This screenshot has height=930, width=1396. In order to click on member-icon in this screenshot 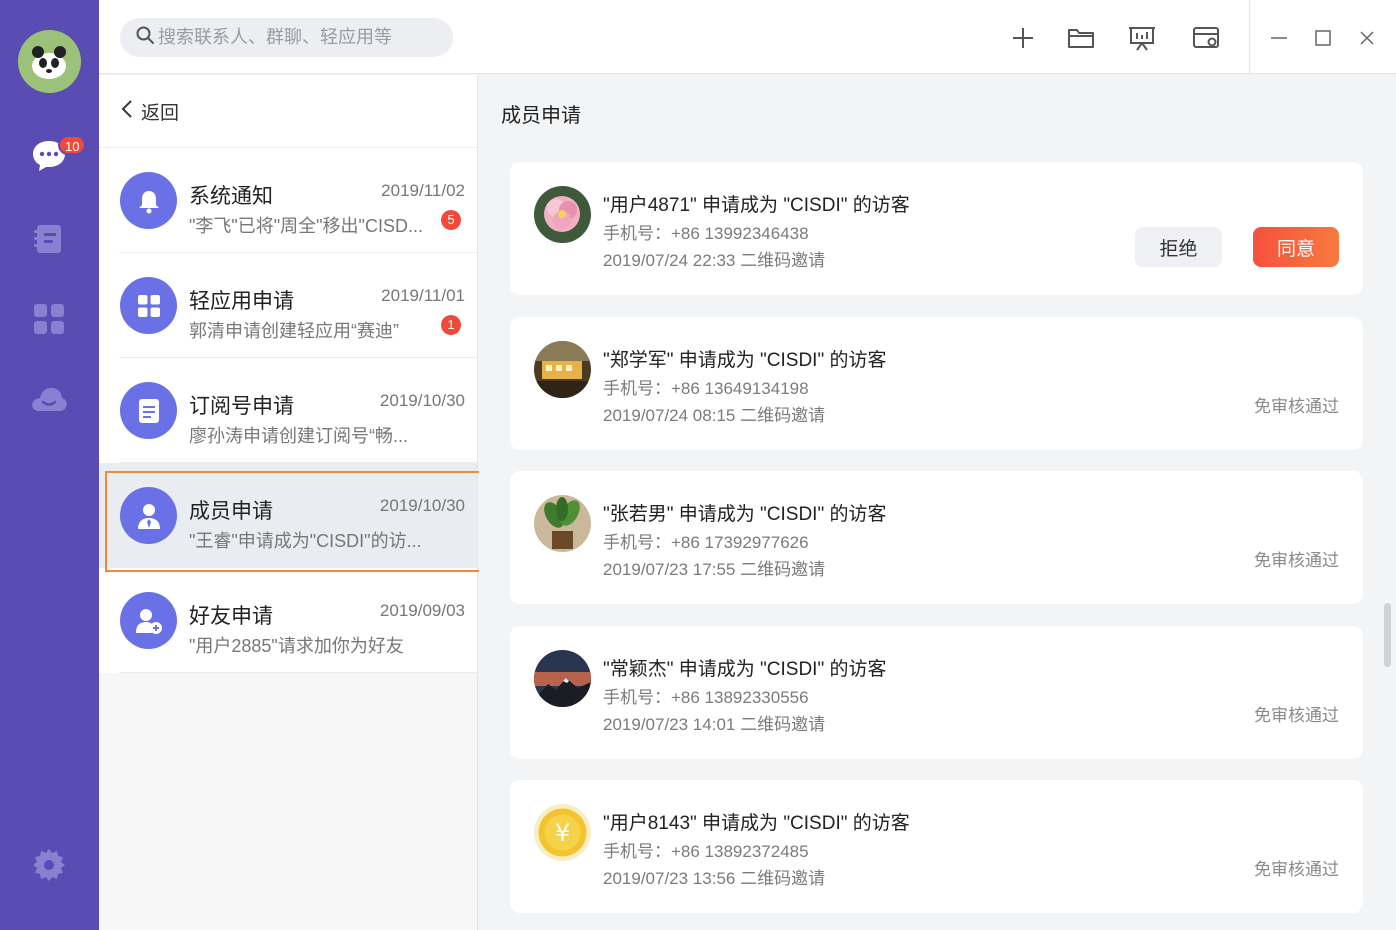, I will do `click(148, 515)`.